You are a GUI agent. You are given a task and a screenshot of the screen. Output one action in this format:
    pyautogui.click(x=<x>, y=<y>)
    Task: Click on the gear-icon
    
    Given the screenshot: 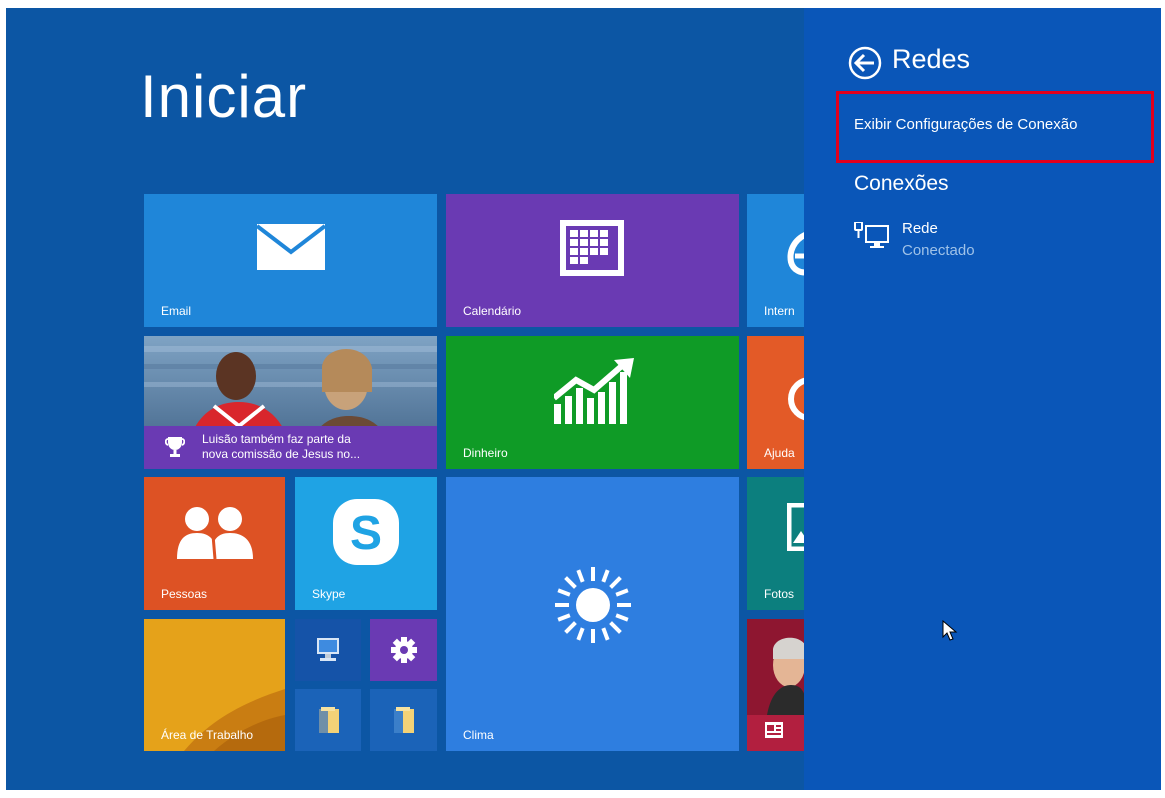 What is the action you would take?
    pyautogui.click(x=404, y=650)
    